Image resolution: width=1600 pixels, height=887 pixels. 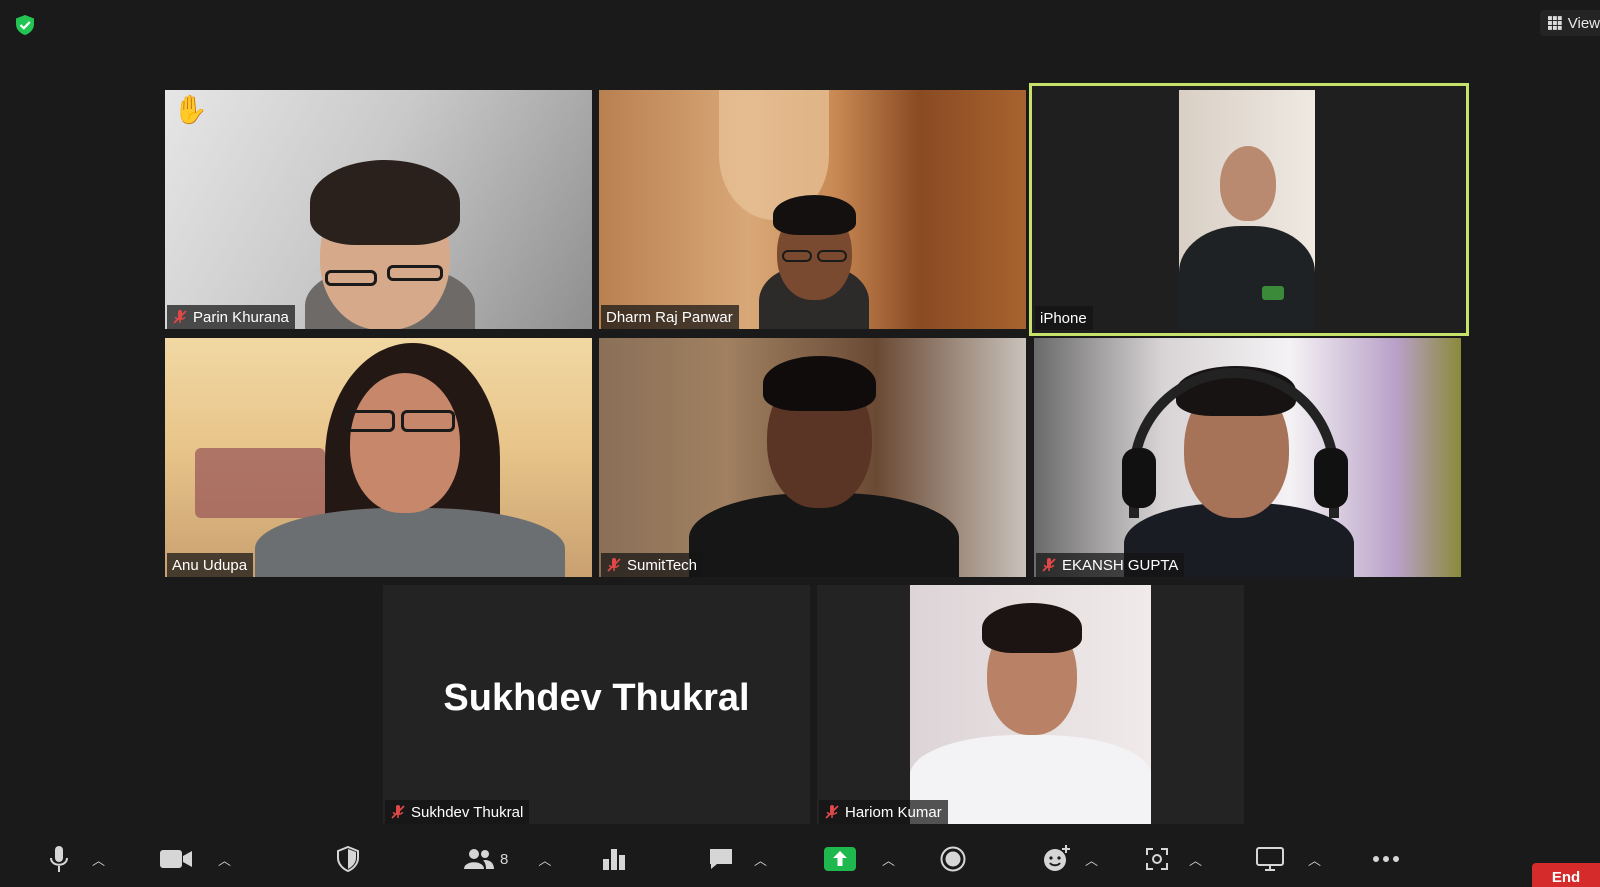 I want to click on participant-name: EKANSH GUPTA, so click(x=1120, y=565).